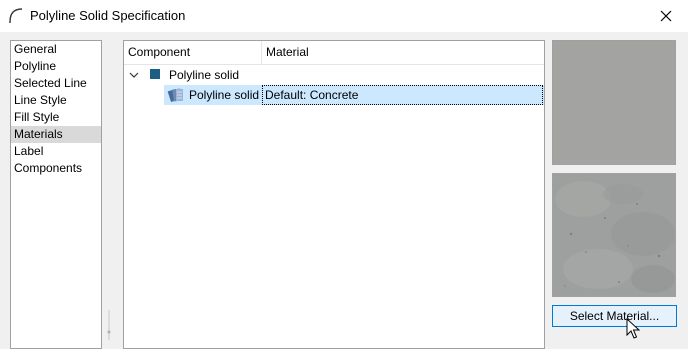 The image size is (688, 349). What do you see at coordinates (344, 16) in the screenshot?
I see `title-bar: Polyline Solid Specification` at bounding box center [344, 16].